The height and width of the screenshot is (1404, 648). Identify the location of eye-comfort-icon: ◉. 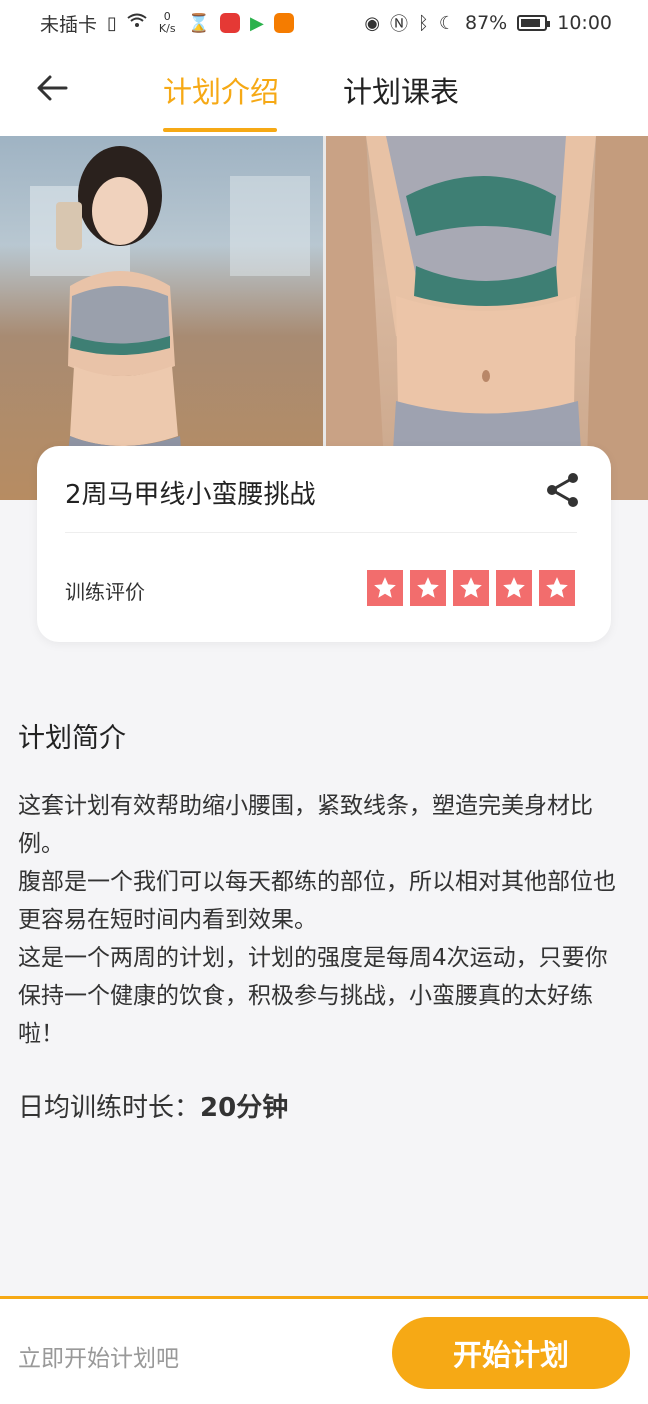
(372, 23).